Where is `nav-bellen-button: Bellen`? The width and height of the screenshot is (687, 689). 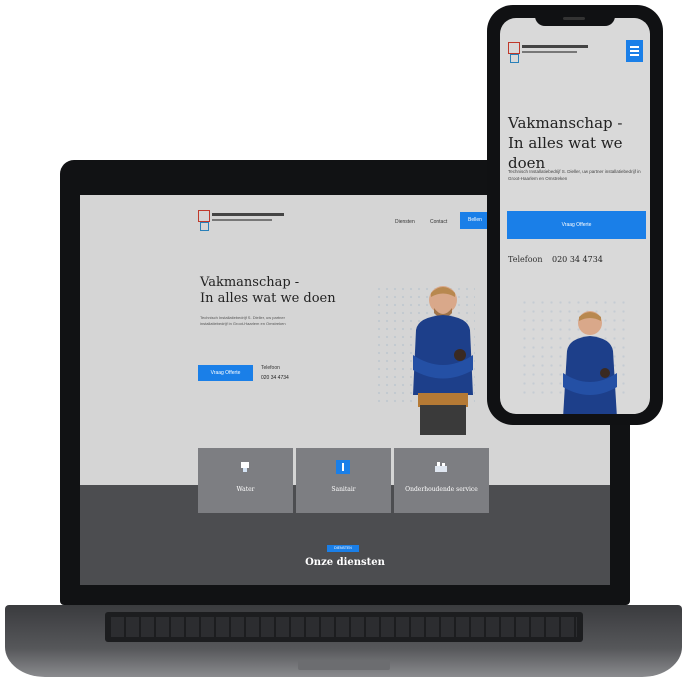
nav-bellen-button: Bellen is located at coordinates (475, 220).